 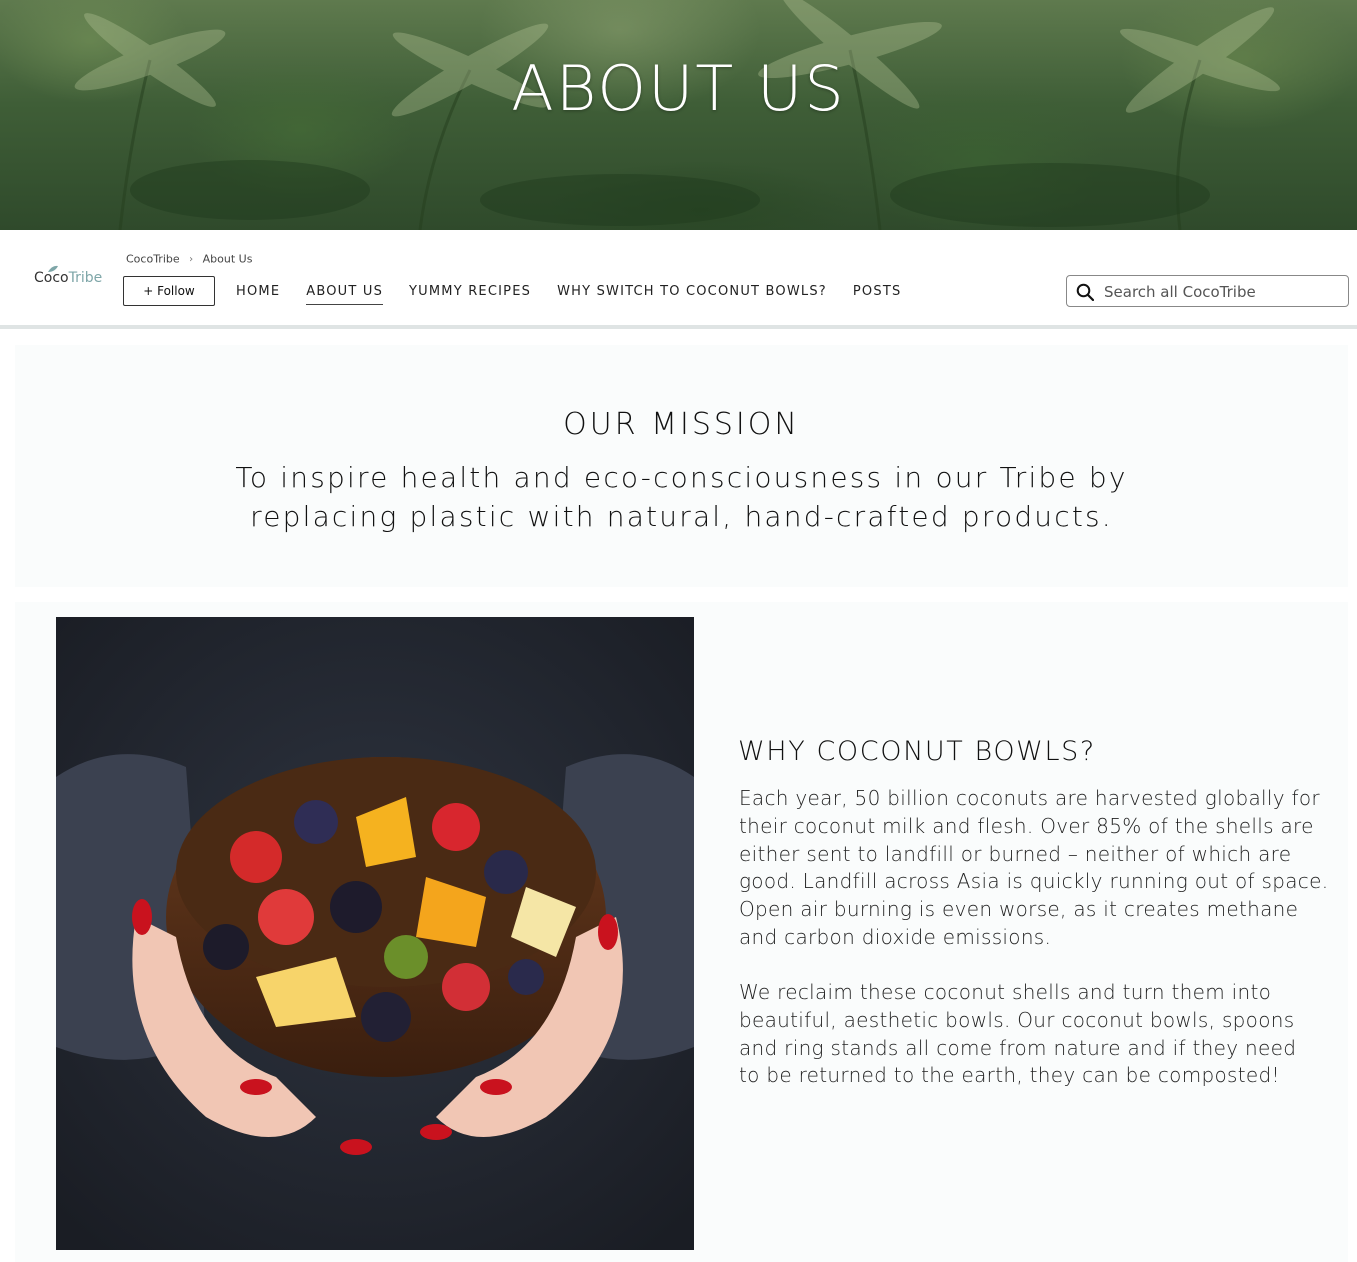 I want to click on chevron-right-icon: ›, so click(x=191, y=259).